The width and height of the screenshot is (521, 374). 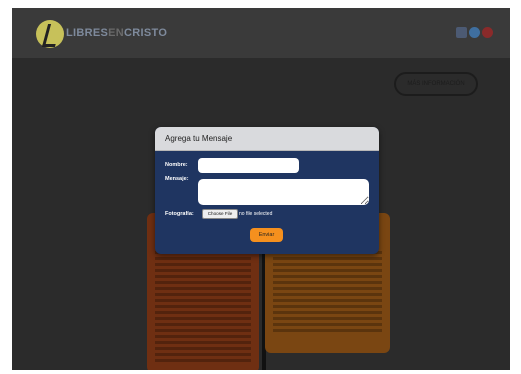 What do you see at coordinates (146, 33) in the screenshot?
I see `logo-tail: CRISTO` at bounding box center [146, 33].